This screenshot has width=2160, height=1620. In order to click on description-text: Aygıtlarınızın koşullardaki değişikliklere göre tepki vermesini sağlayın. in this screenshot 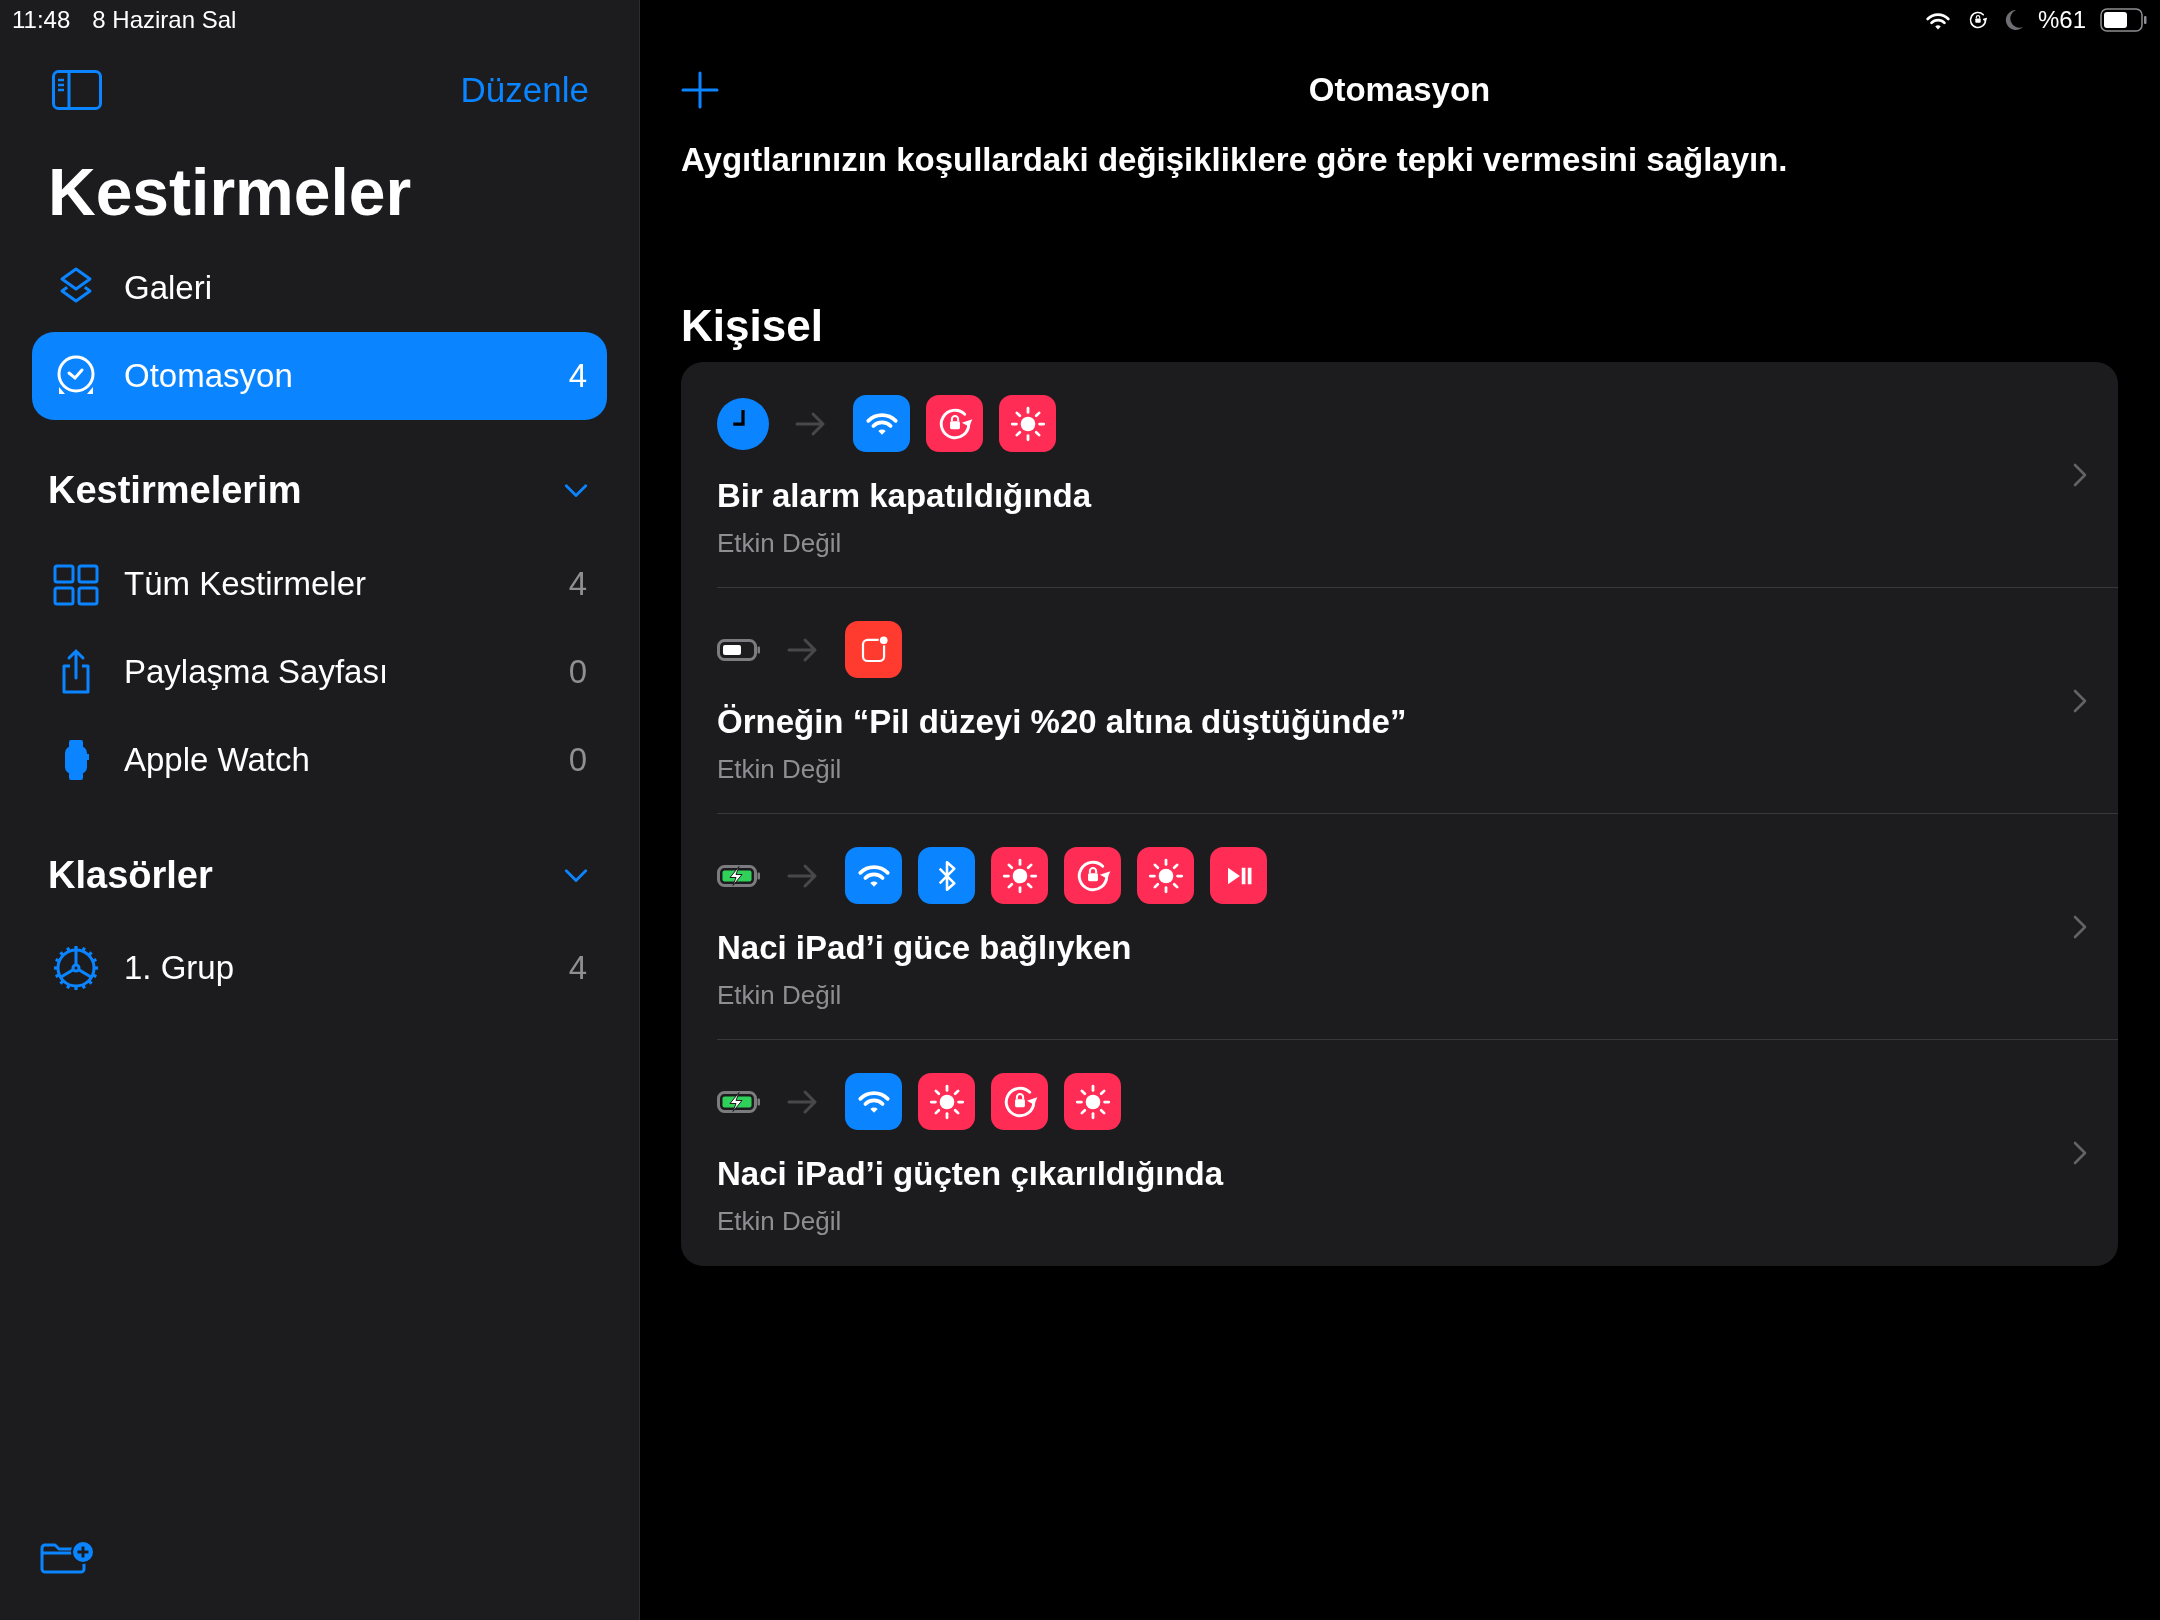, I will do `click(1234, 160)`.